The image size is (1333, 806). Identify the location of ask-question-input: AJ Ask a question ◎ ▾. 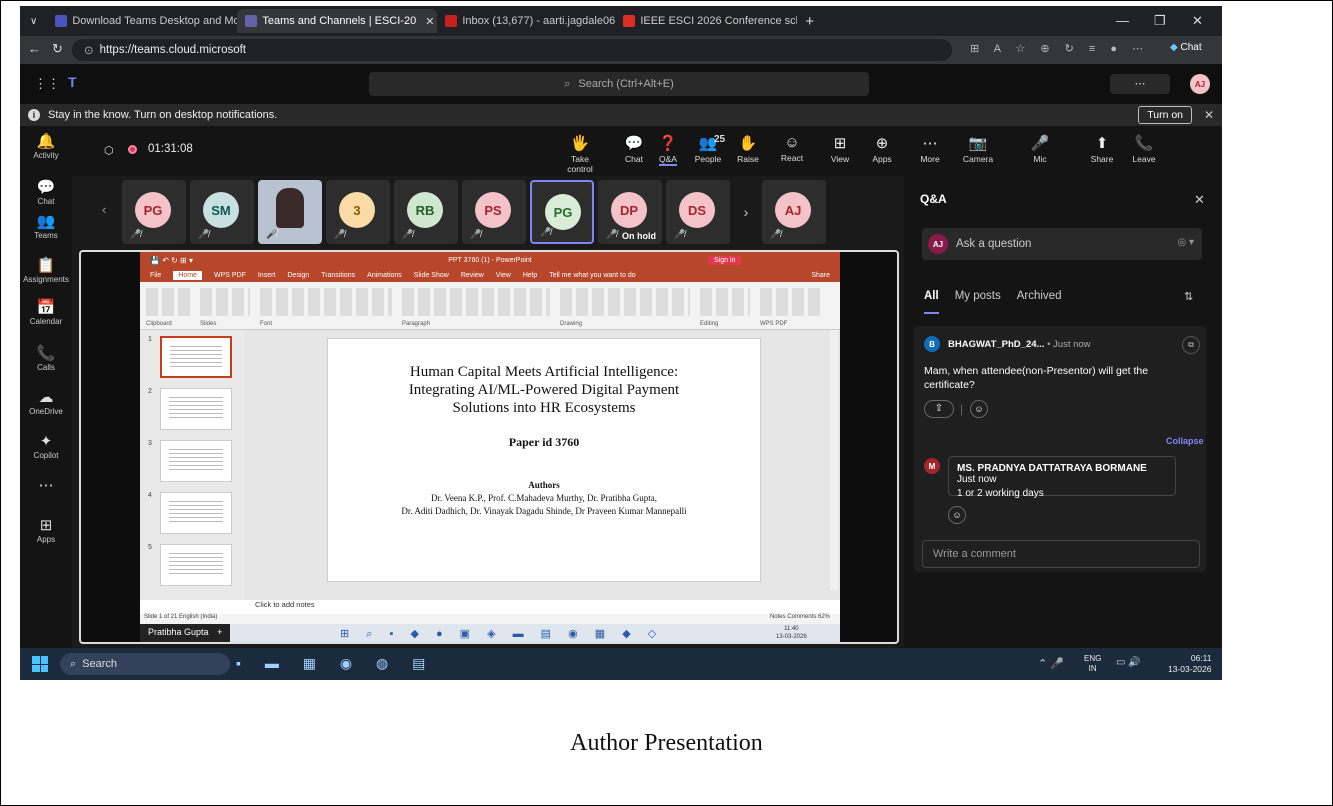
(1062, 244).